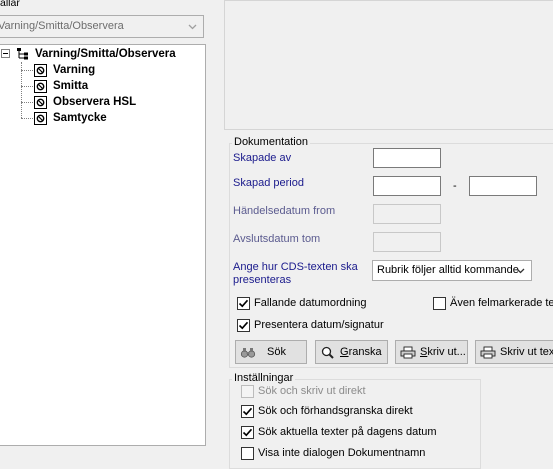  Describe the element at coordinates (448, 270) in the screenshot. I see `cds-presentation-value: Rubrik följer alltid kommande` at that location.